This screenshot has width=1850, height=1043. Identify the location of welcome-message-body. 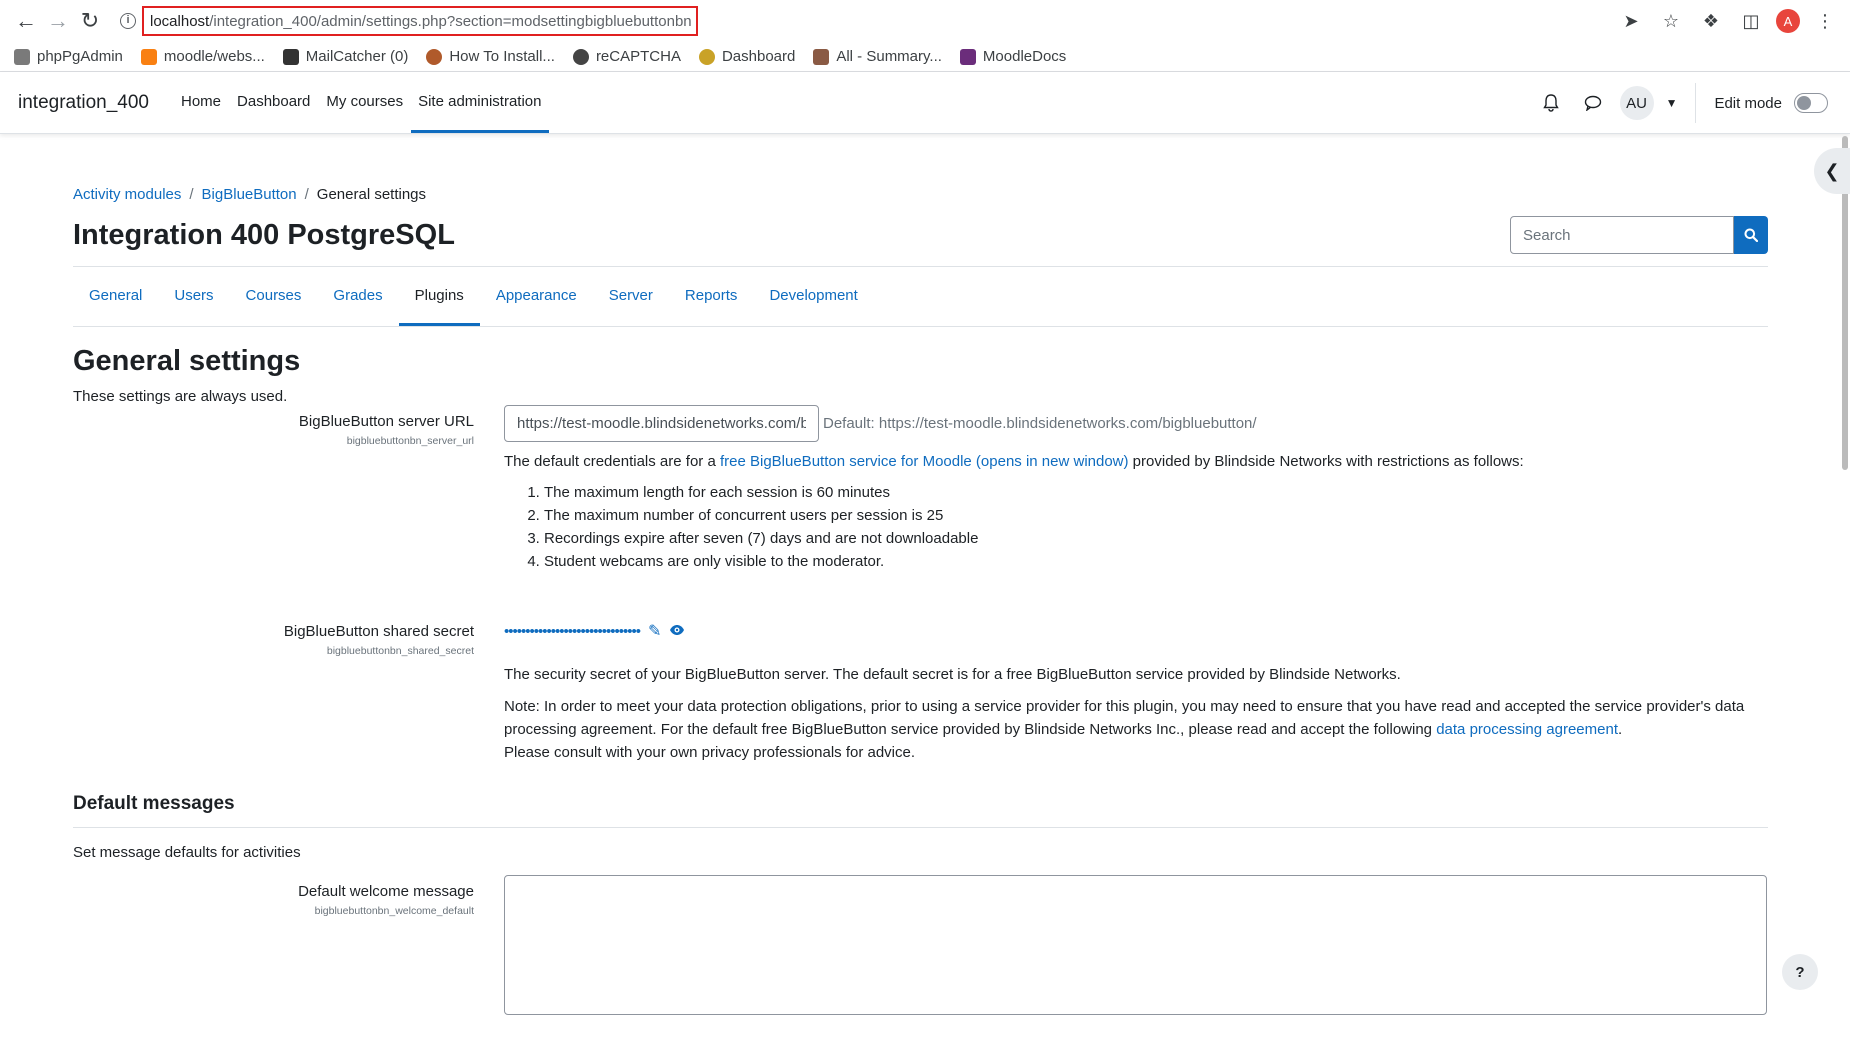
(1135, 948).